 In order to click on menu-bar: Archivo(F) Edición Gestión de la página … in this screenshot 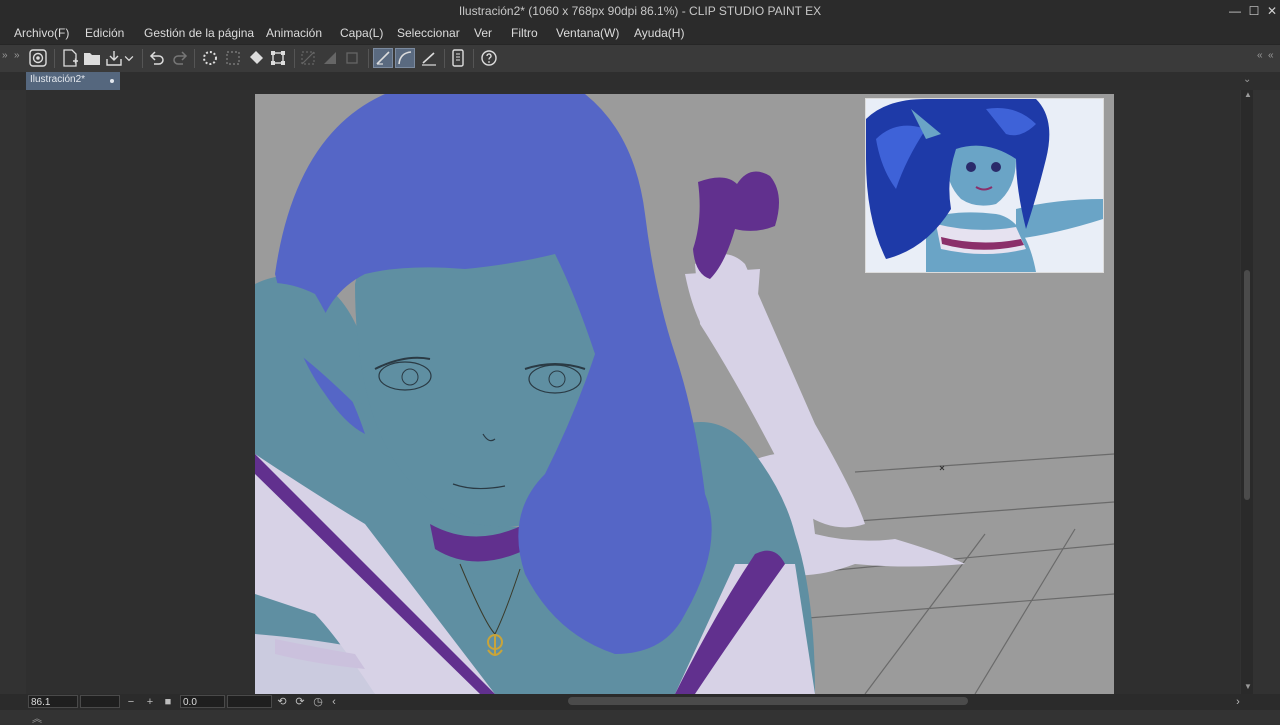, I will do `click(640, 33)`.